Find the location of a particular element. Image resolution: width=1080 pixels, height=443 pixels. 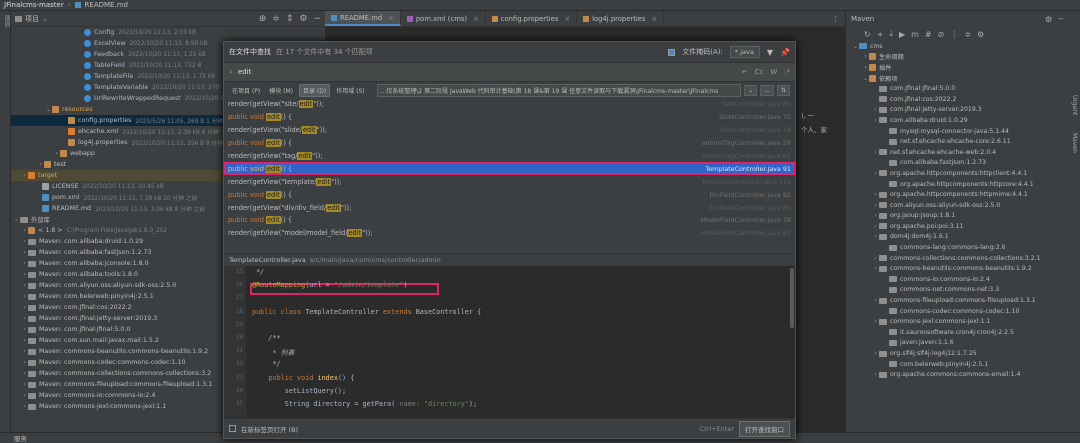

editor-tab: config.properties × is located at coordinates (532, 18).